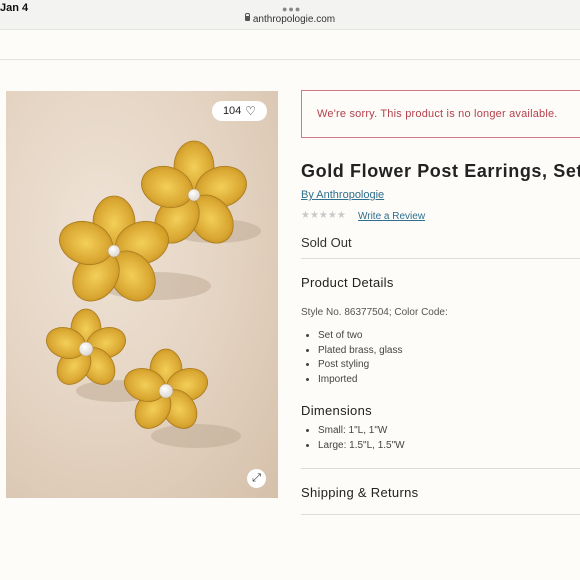  Describe the element at coordinates (361, 431) in the screenshot. I see `dimension-item: Small: 1"L, 1"W` at that location.